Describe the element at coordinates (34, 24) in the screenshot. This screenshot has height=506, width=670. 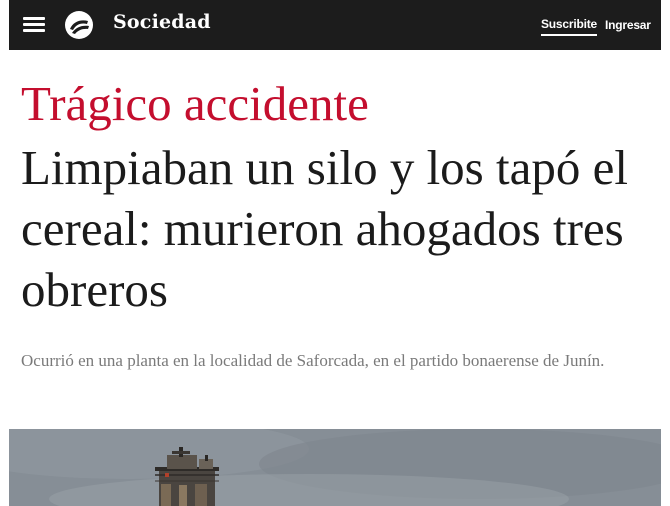
I see `hamburger-menu-icon` at that location.